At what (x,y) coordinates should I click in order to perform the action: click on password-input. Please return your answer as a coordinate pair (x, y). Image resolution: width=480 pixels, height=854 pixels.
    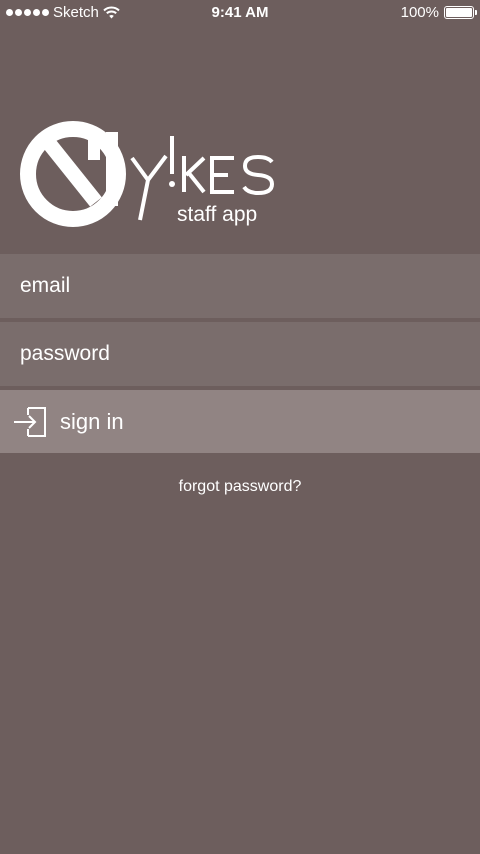
    Looking at the image, I should click on (240, 354).